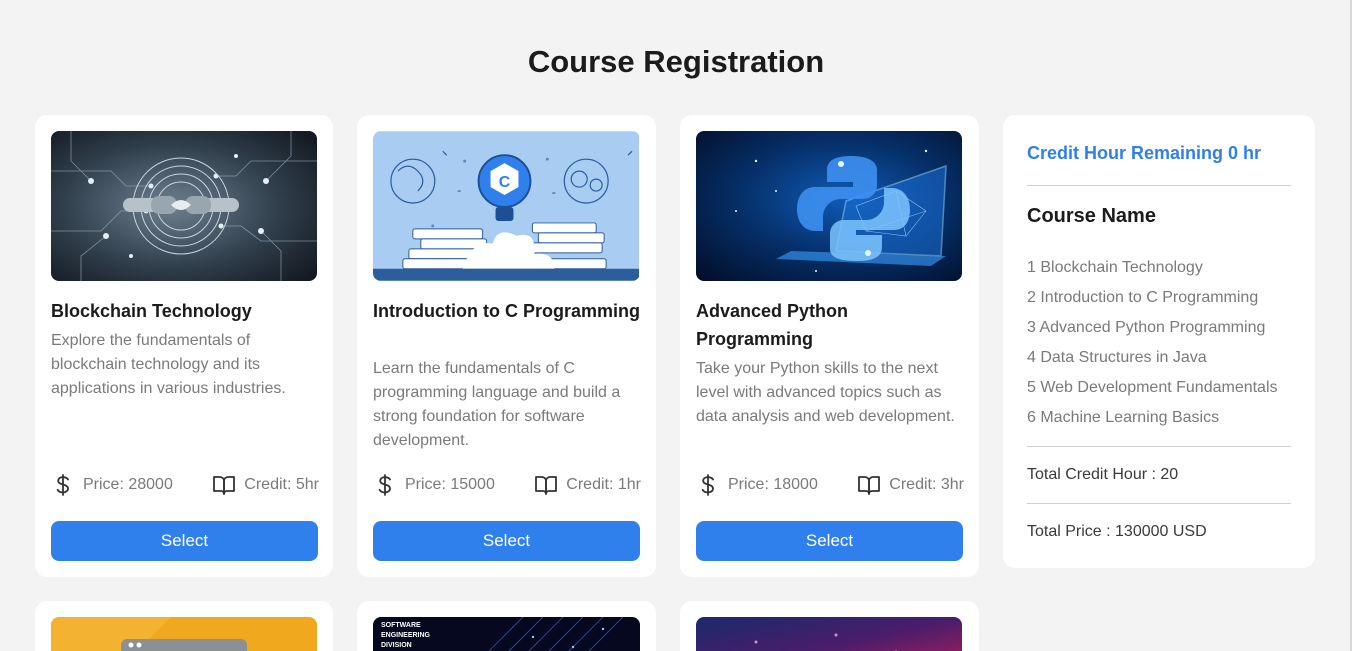 The width and height of the screenshot is (1352, 651). I want to click on total-price: Total Price : 130000 USD, so click(1117, 531).